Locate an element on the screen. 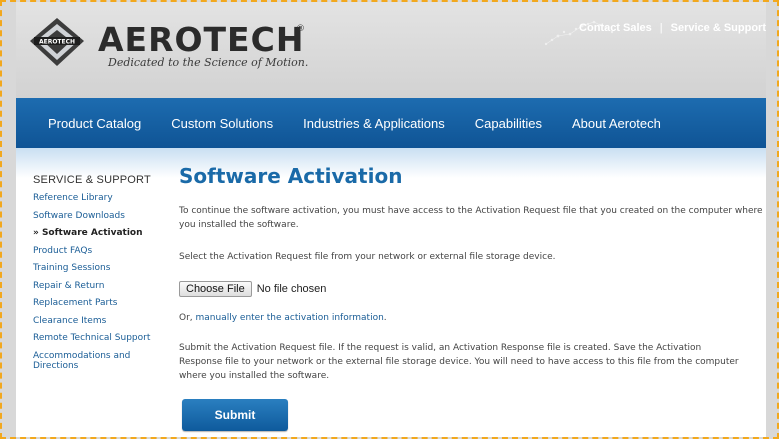  nav-item-custom-solutions: Custom Solutions is located at coordinates (222, 123).